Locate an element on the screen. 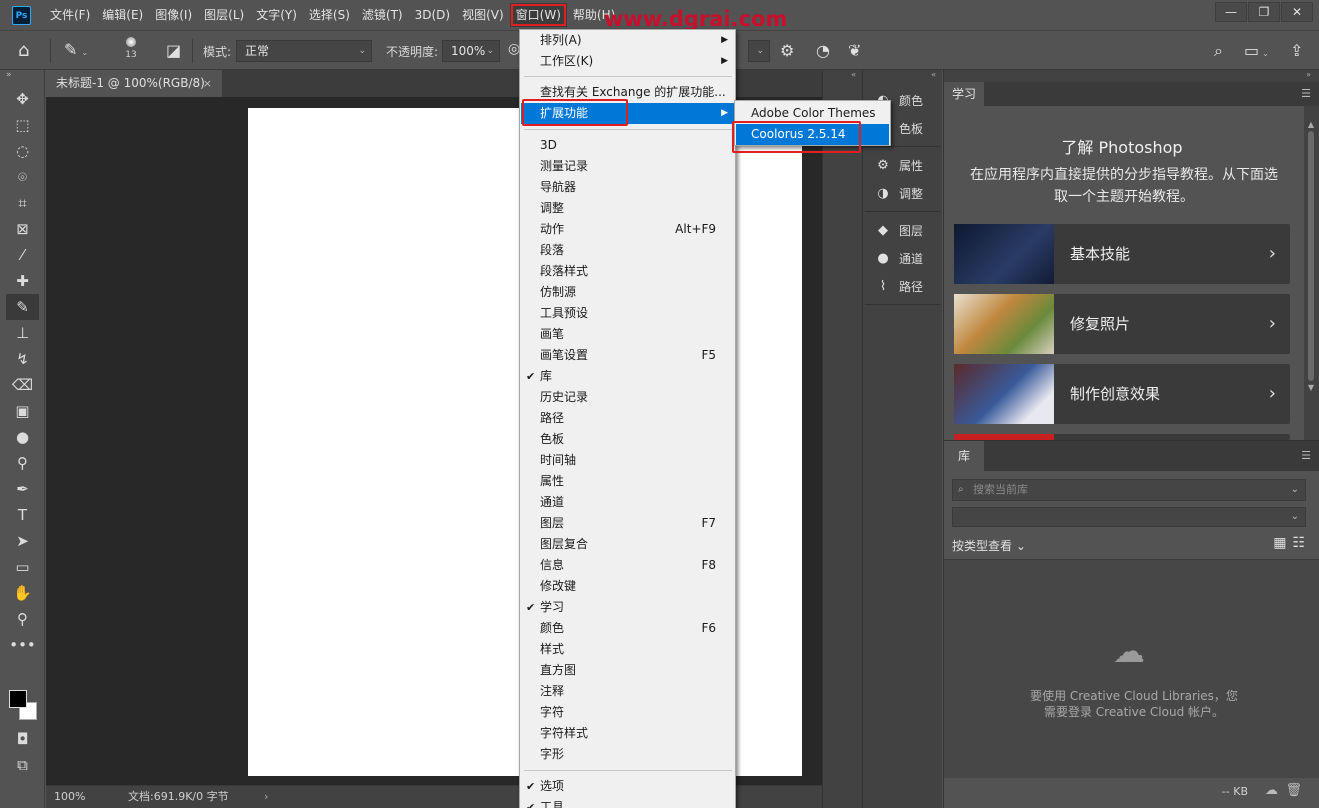 The height and width of the screenshot is (808, 1319). panel-item-paths: ⌇ 路径 is located at coordinates (902, 286).